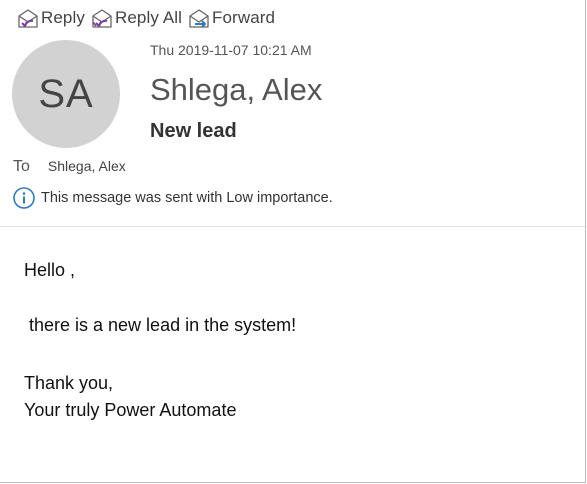 The image size is (587, 484). Describe the element at coordinates (50, 270) in the screenshot. I see `body-greeting: Hello ,` at that location.